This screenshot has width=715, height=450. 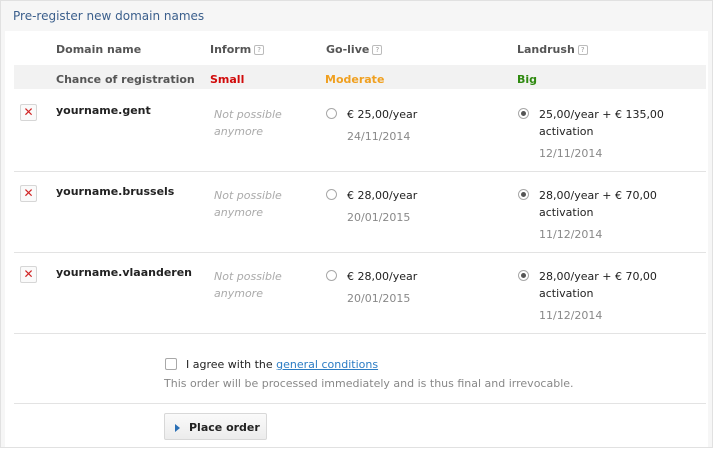 I want to click on agree-text: I agree with the general conditions, so click(x=282, y=364).